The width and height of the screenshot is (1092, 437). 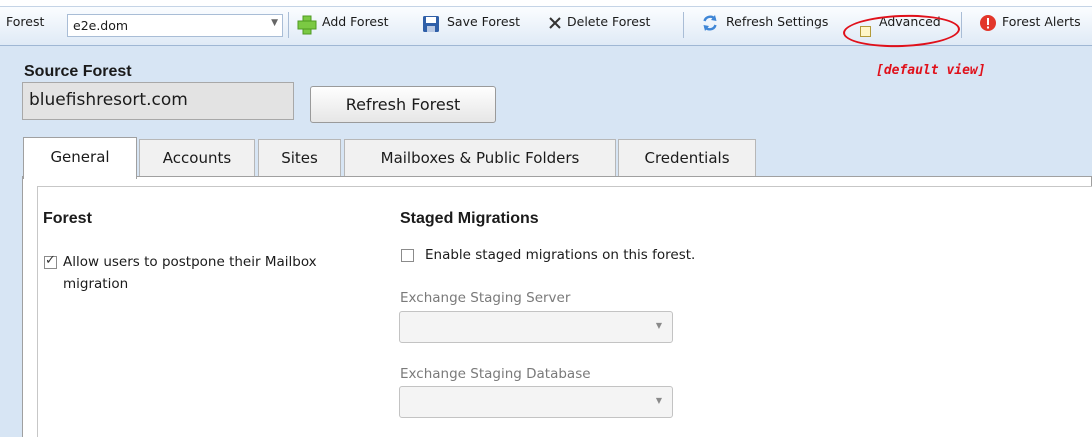 What do you see at coordinates (355, 21) in the screenshot?
I see `add-forest-label: Add Forest` at bounding box center [355, 21].